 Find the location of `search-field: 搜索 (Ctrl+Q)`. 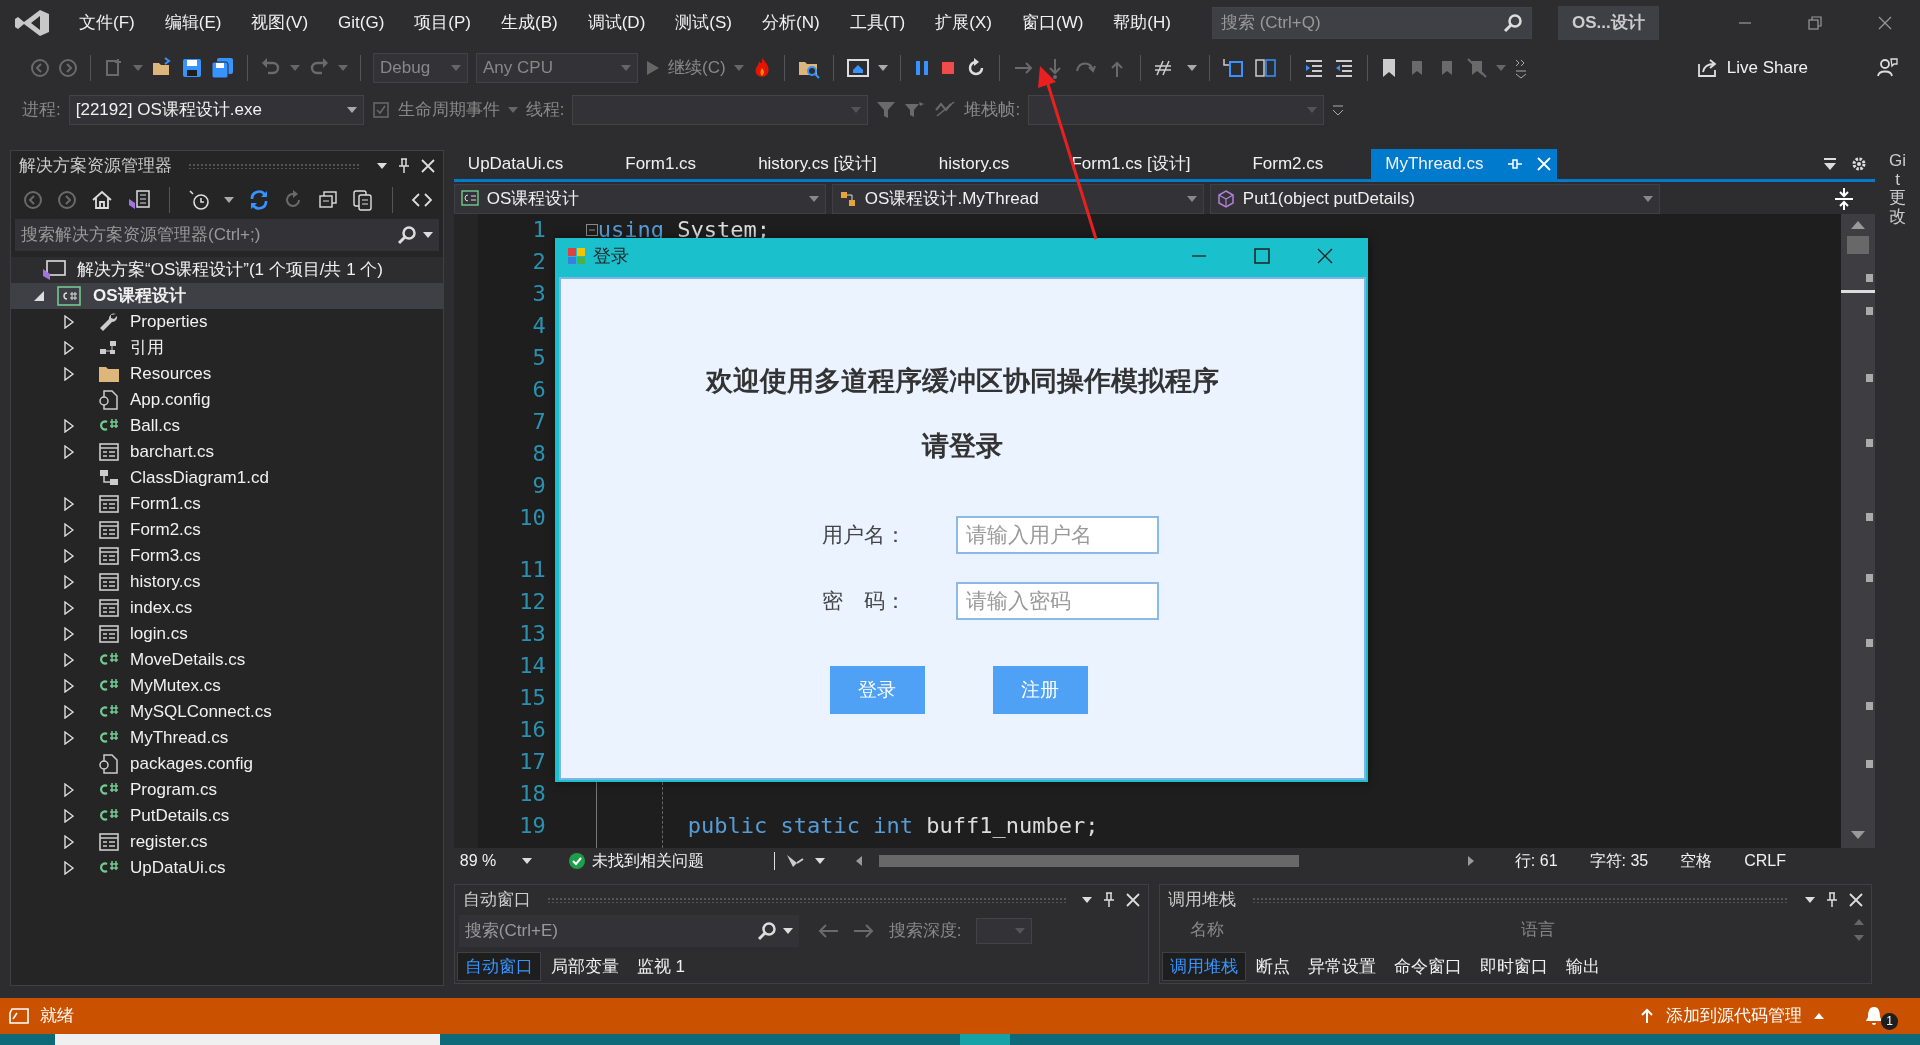

search-field: 搜索 (Ctrl+Q) is located at coordinates (1371, 23).